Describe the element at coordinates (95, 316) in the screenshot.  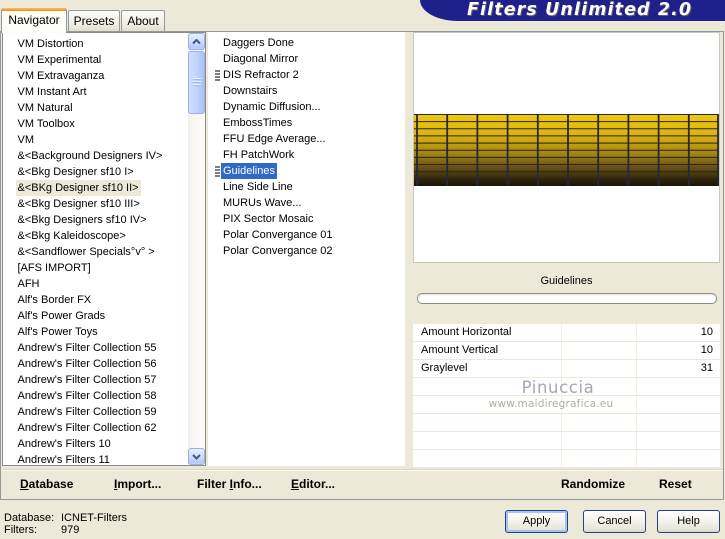
I see `category-list-item: Alf's Power Grads` at that location.